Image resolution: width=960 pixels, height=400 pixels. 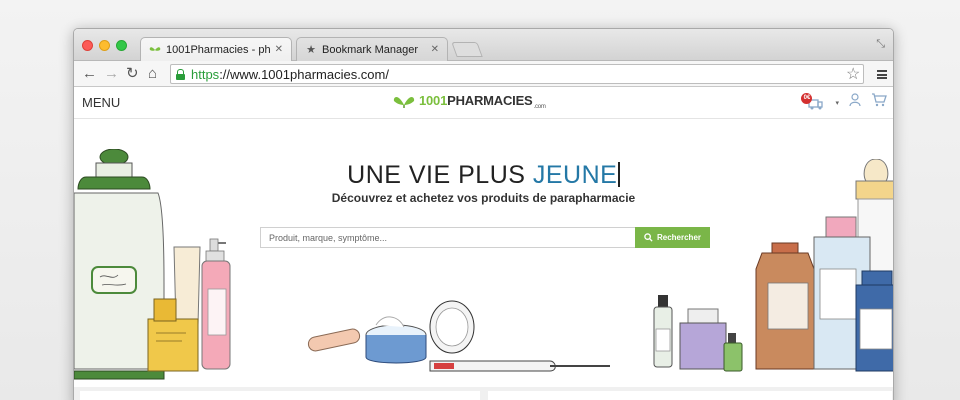 I want to click on forward-arrow-icon: →, so click(x=111, y=74).